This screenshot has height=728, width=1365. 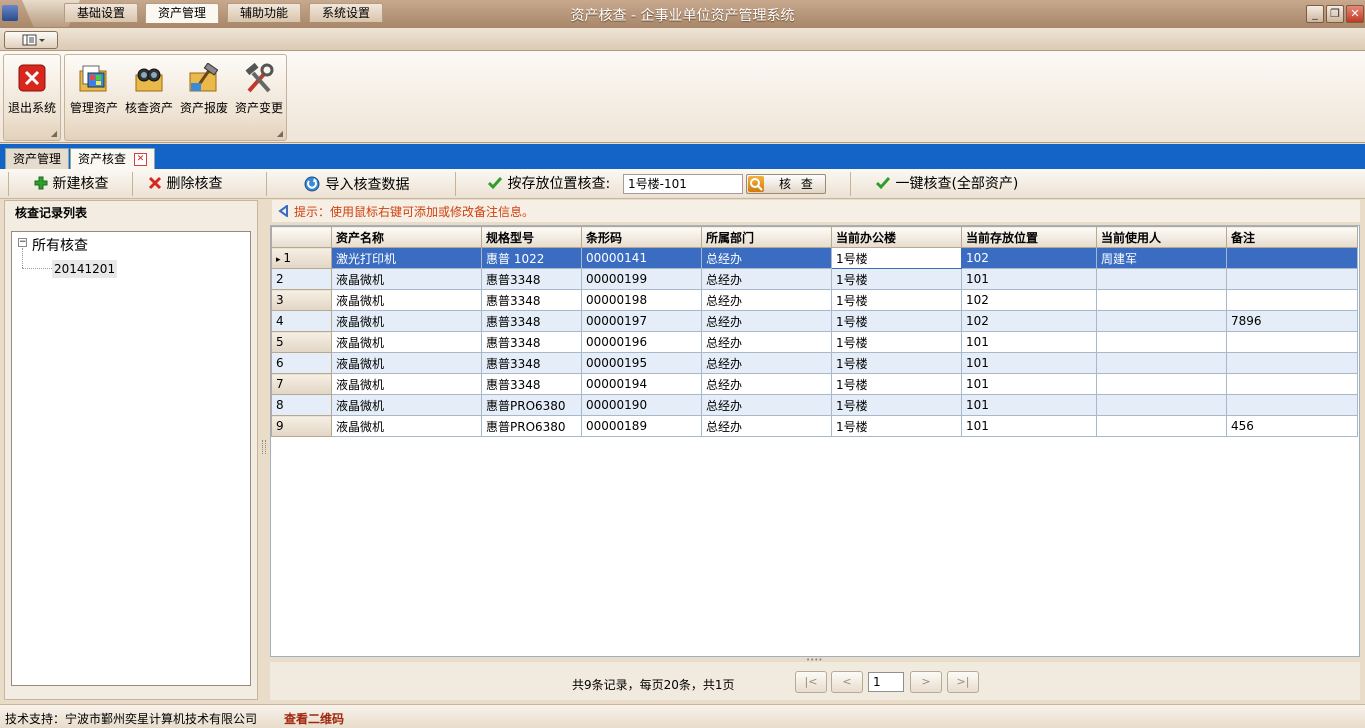 What do you see at coordinates (141, 159) in the screenshot?
I see `close-tab-icon: ✕` at bounding box center [141, 159].